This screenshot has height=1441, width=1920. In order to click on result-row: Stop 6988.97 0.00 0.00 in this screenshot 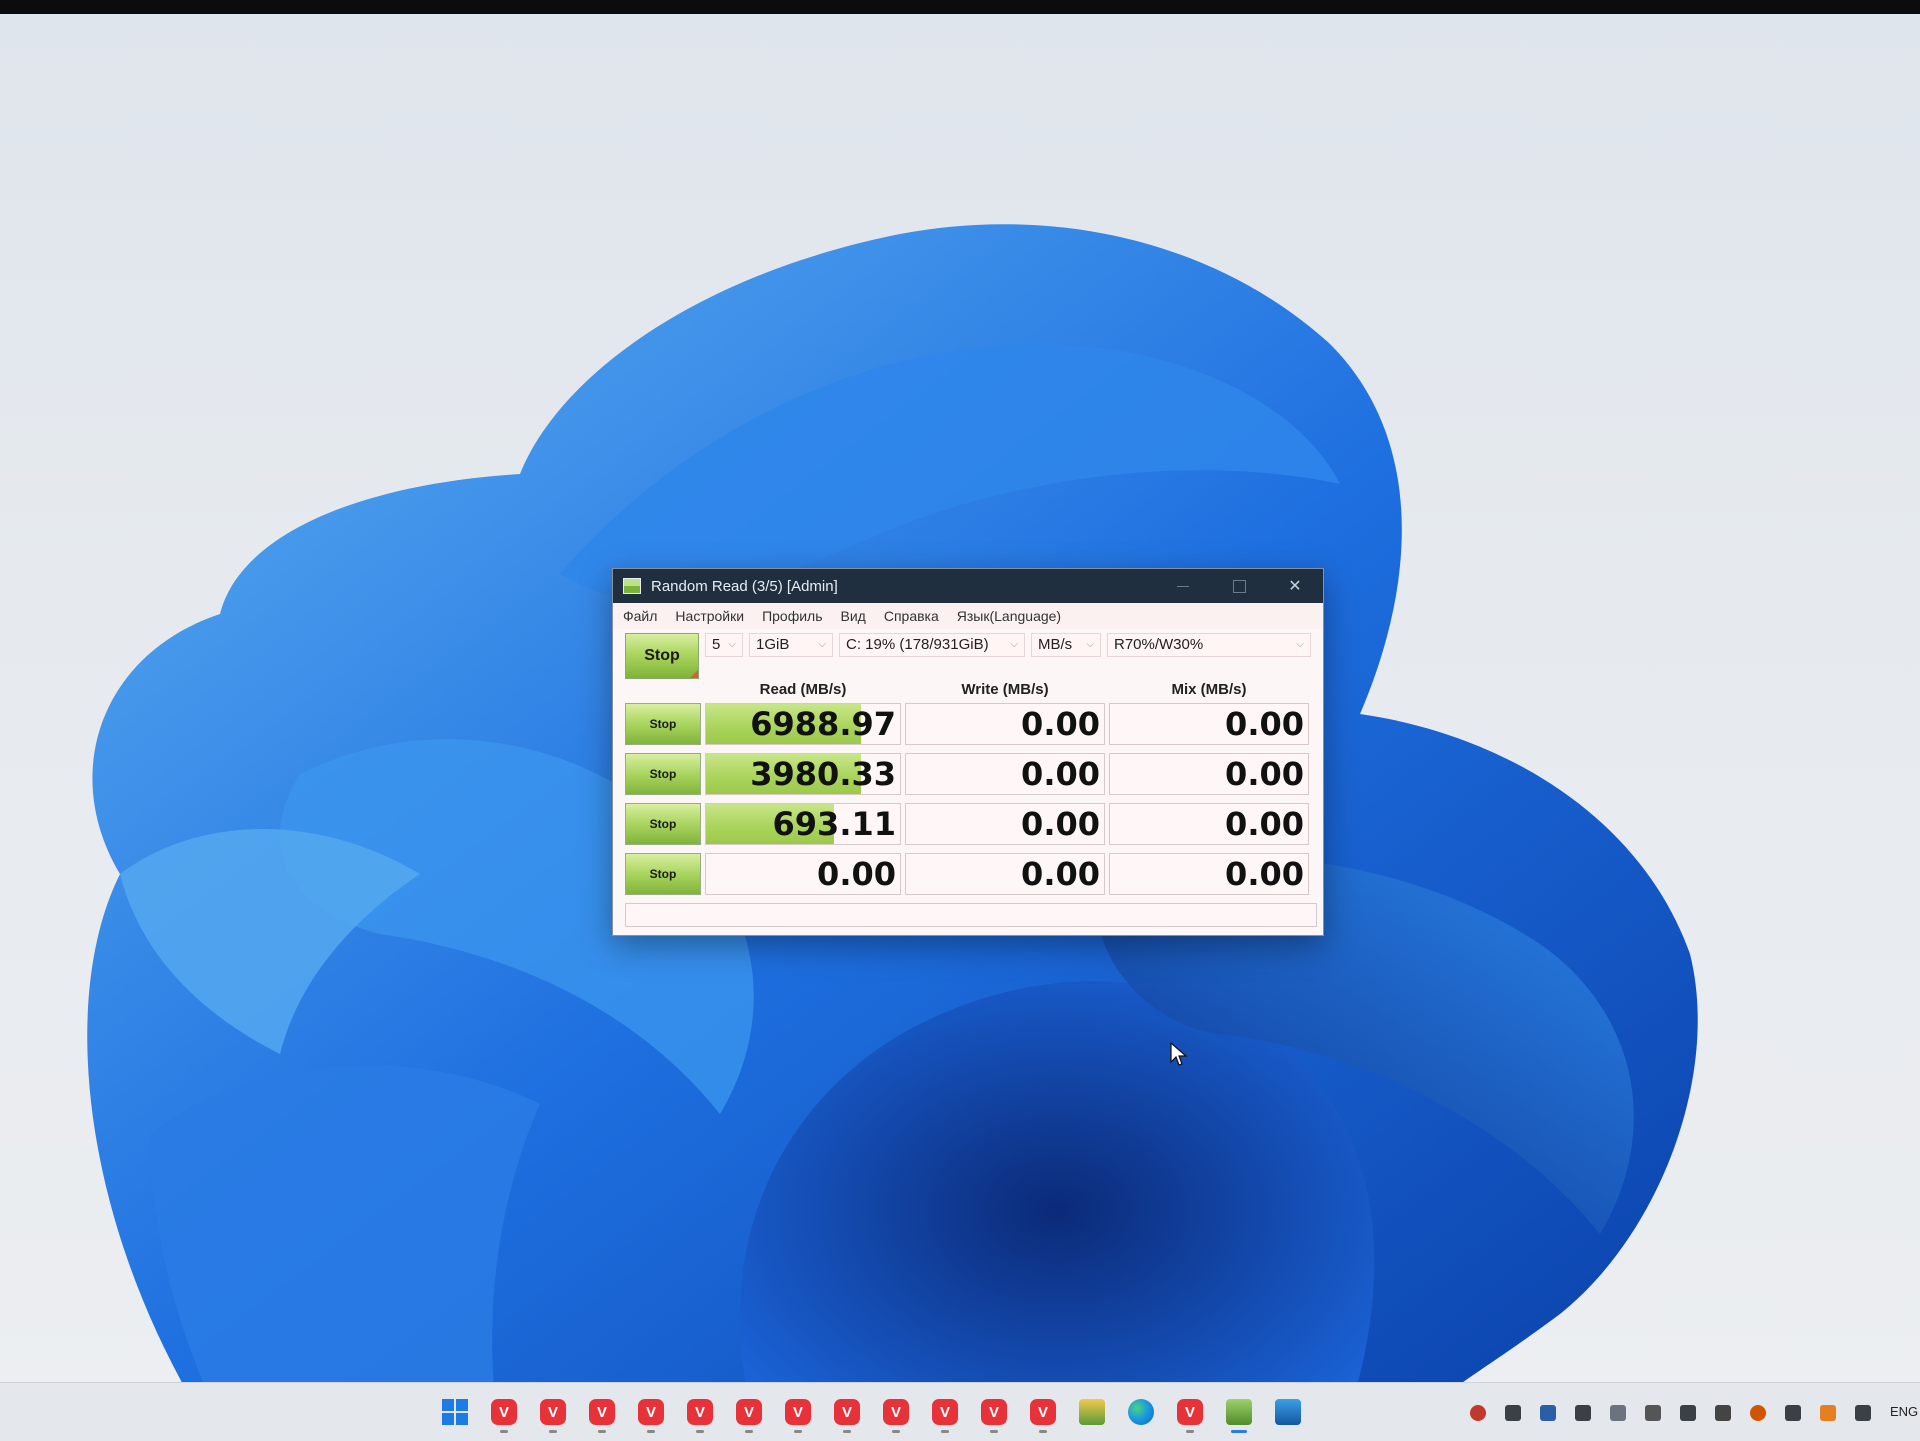, I will do `click(971, 724)`.